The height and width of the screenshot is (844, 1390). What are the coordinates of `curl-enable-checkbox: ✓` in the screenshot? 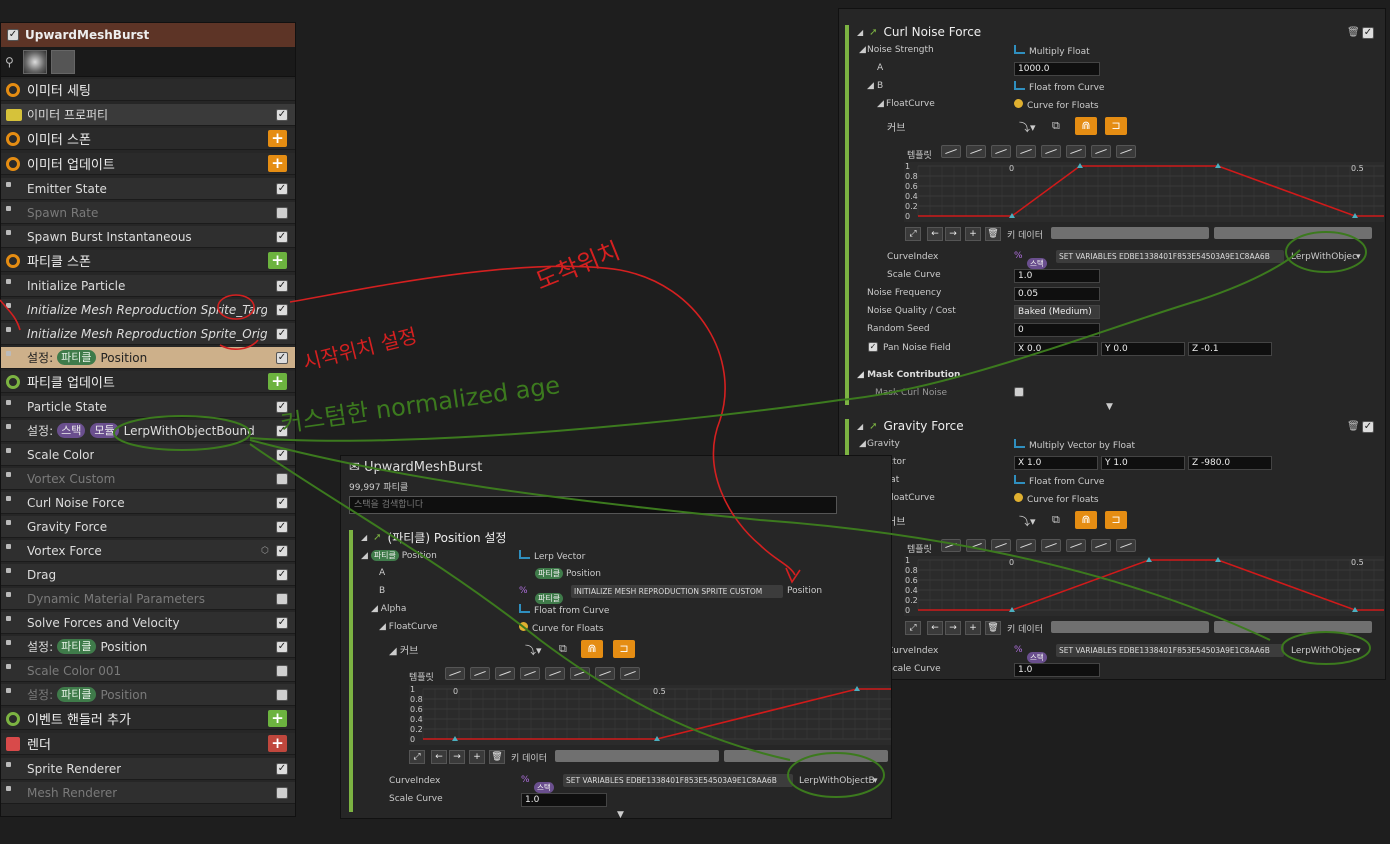 It's located at (1368, 33).